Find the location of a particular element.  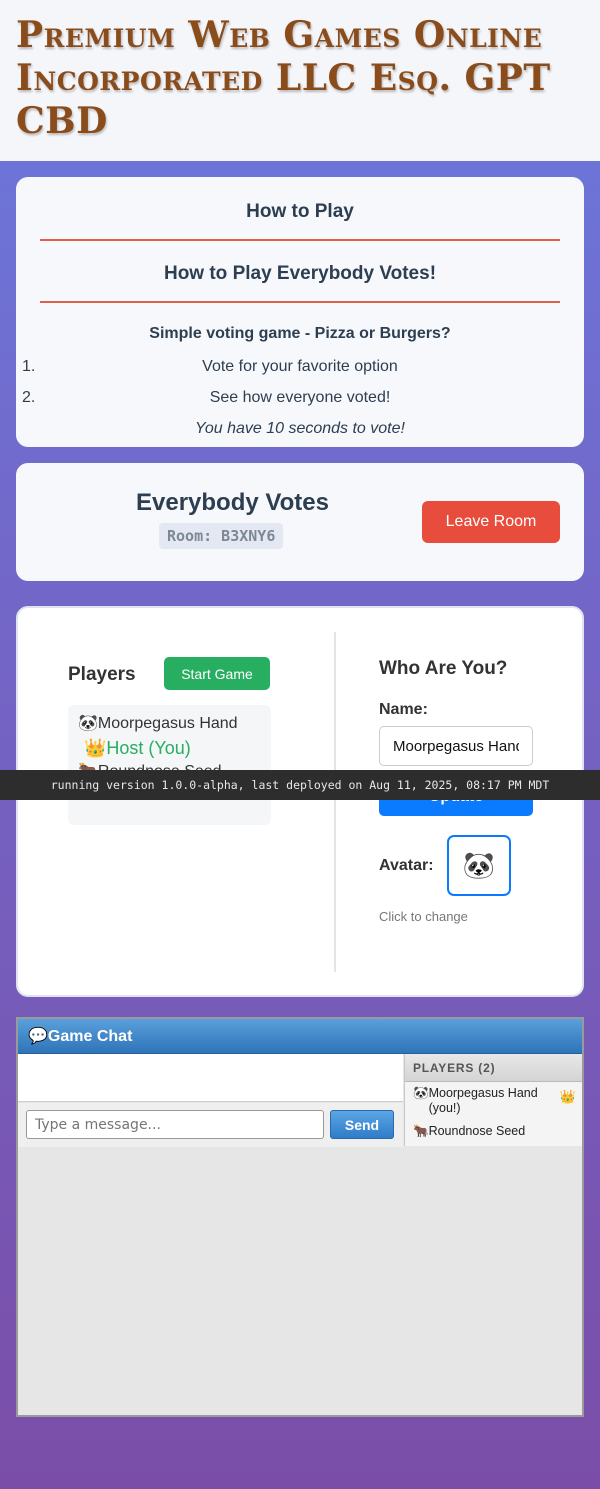

time-limit-note: You have 10 seconds to vote! is located at coordinates (300, 428).